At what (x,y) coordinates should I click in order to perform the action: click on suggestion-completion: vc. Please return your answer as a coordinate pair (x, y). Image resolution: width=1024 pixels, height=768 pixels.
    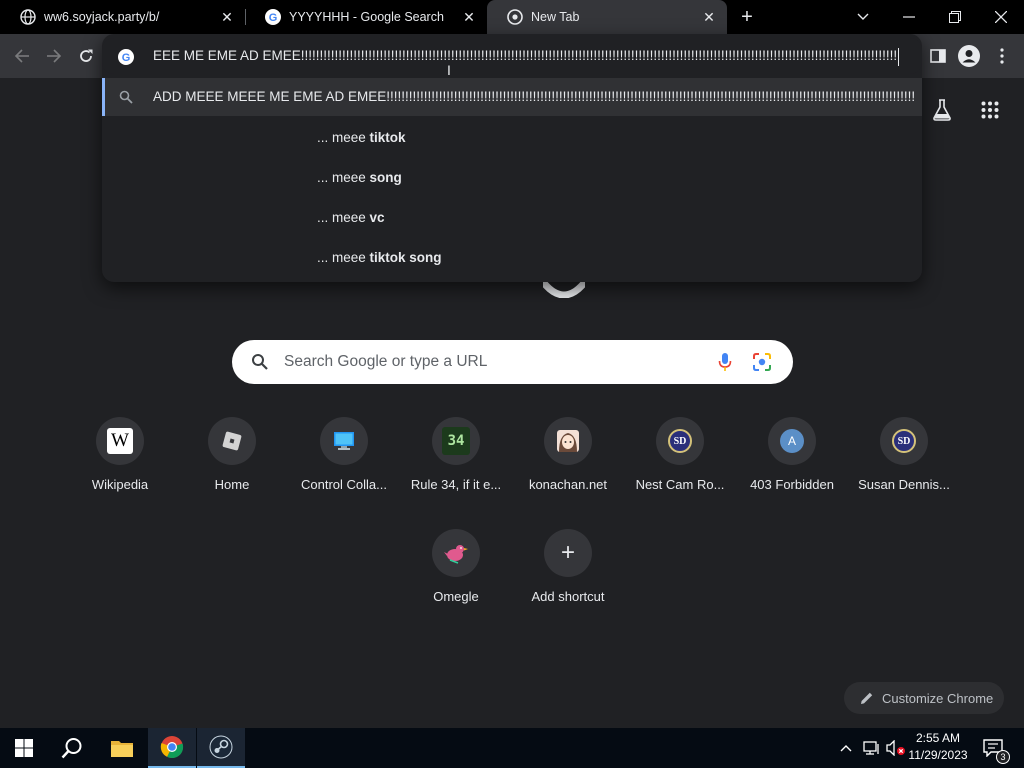
    Looking at the image, I should click on (377, 217).